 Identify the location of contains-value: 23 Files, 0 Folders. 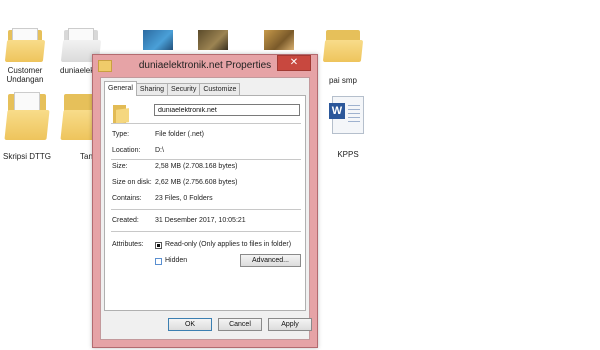
(184, 198).